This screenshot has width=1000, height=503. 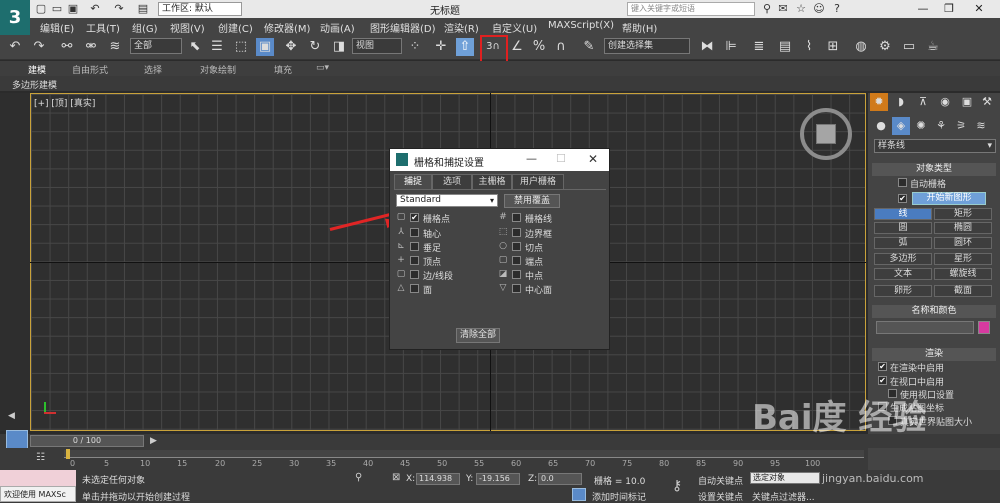 What do you see at coordinates (38, 494) in the screenshot?
I see `welcome-maxscript: 欢迎使用 MAXSc` at bounding box center [38, 494].